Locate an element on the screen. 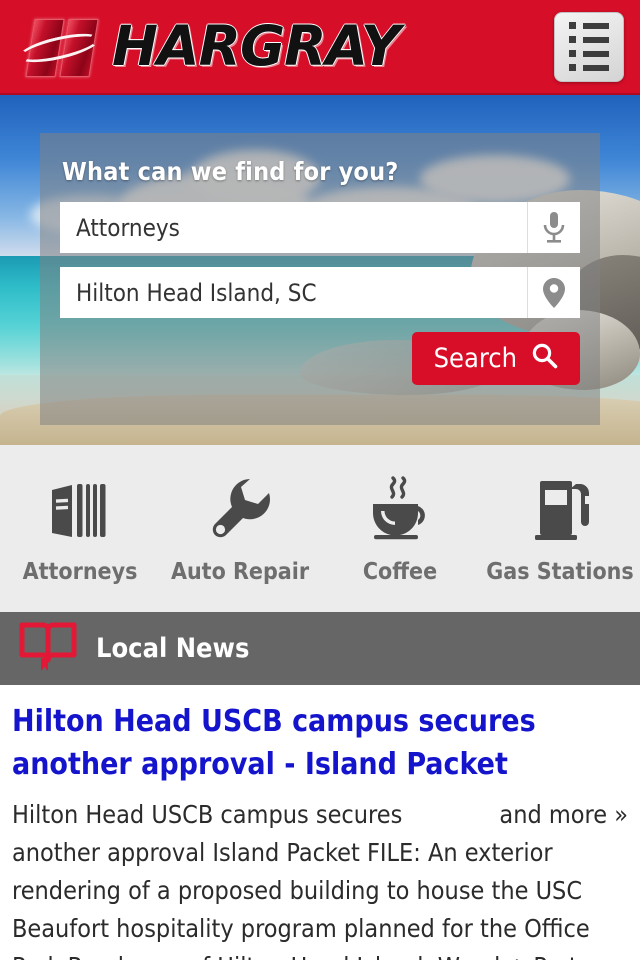  location-pin-icon is located at coordinates (553, 292).